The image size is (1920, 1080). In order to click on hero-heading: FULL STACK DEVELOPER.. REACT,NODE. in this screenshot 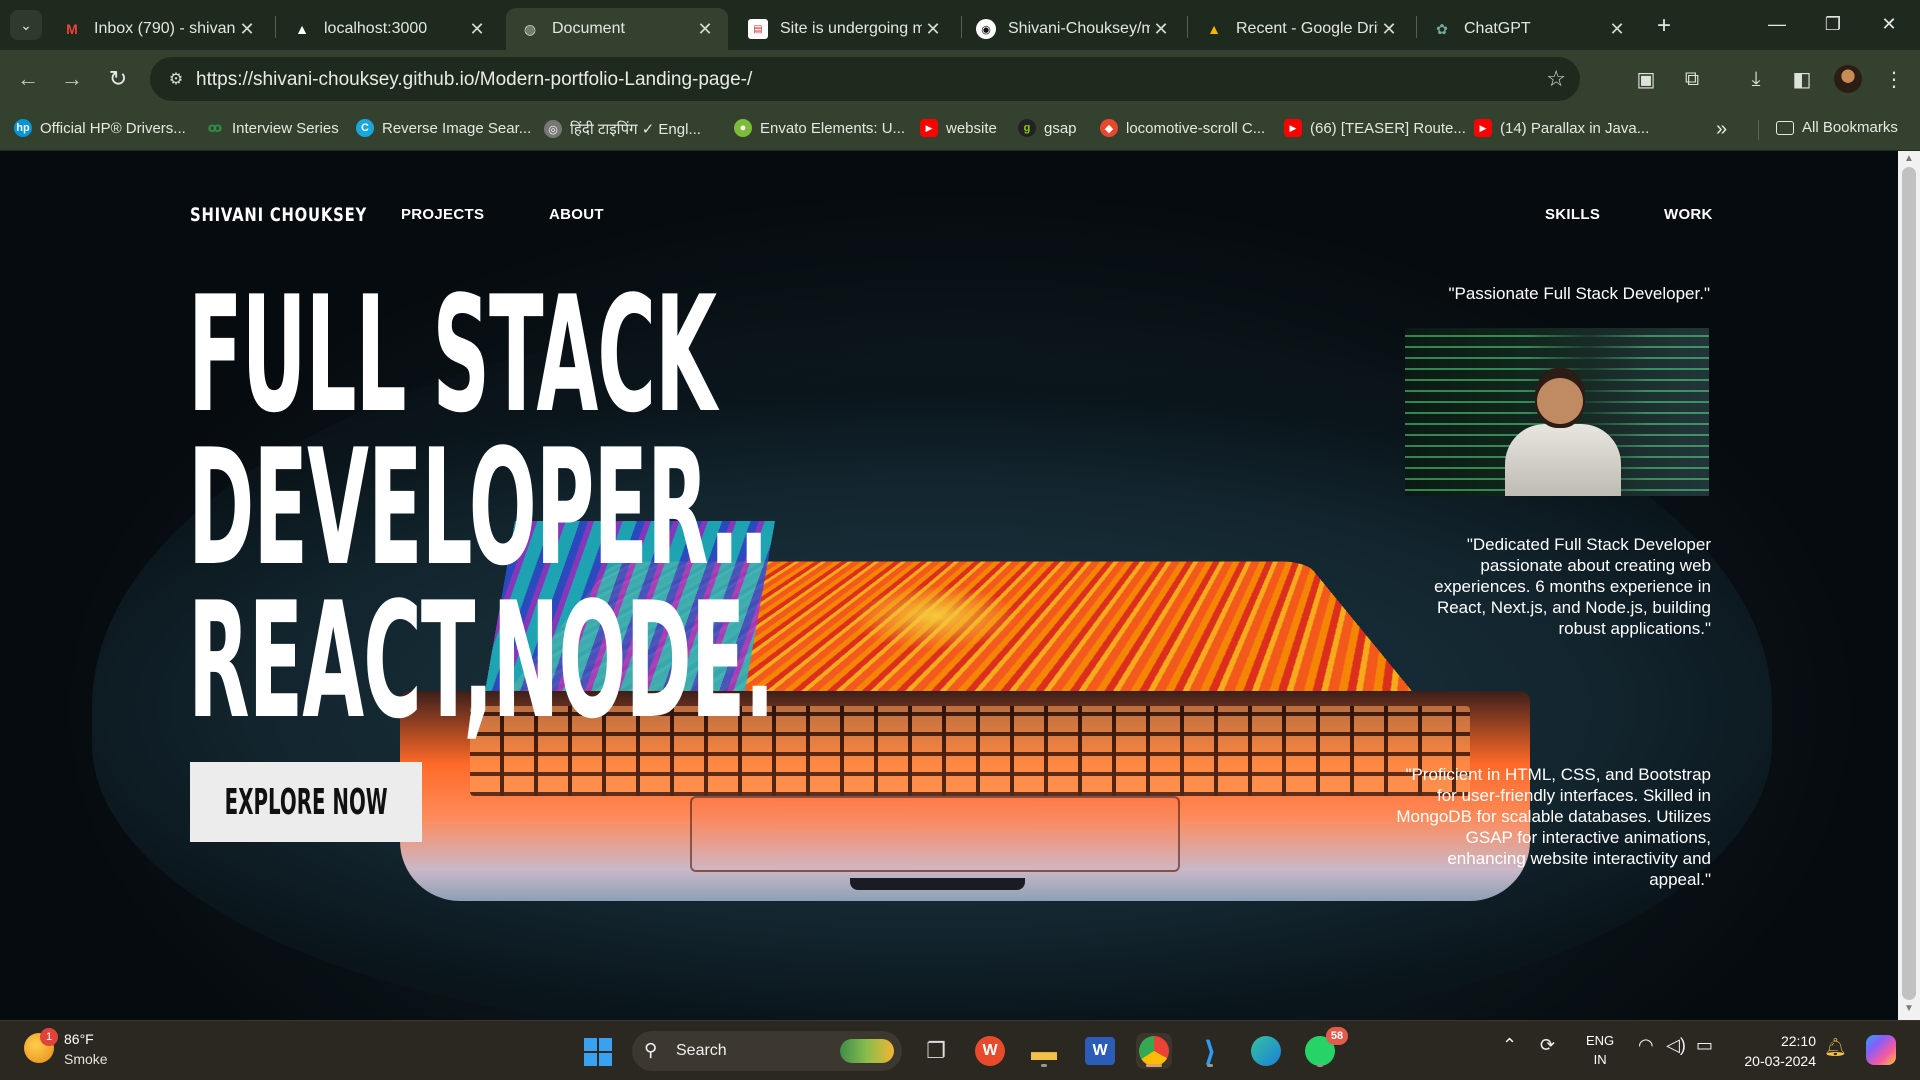, I will do `click(481, 501)`.